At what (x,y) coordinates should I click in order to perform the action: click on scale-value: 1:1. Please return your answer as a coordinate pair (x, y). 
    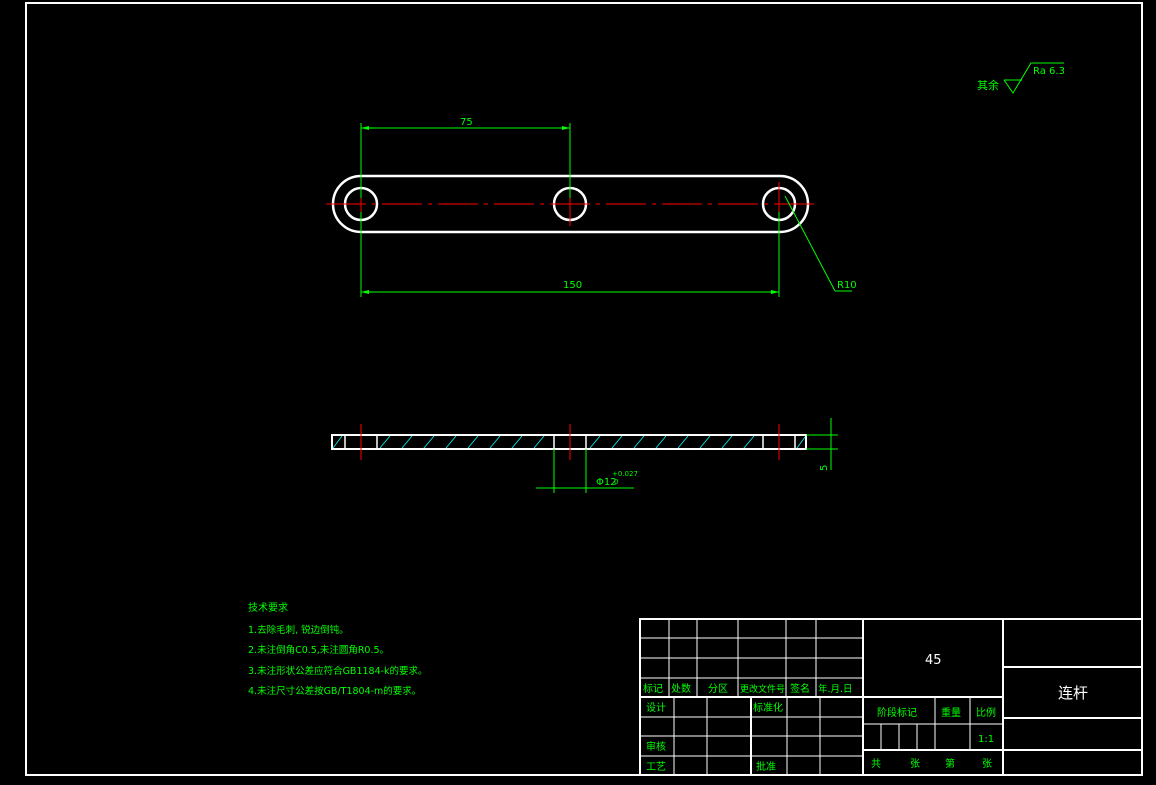
    Looking at the image, I should click on (986, 739).